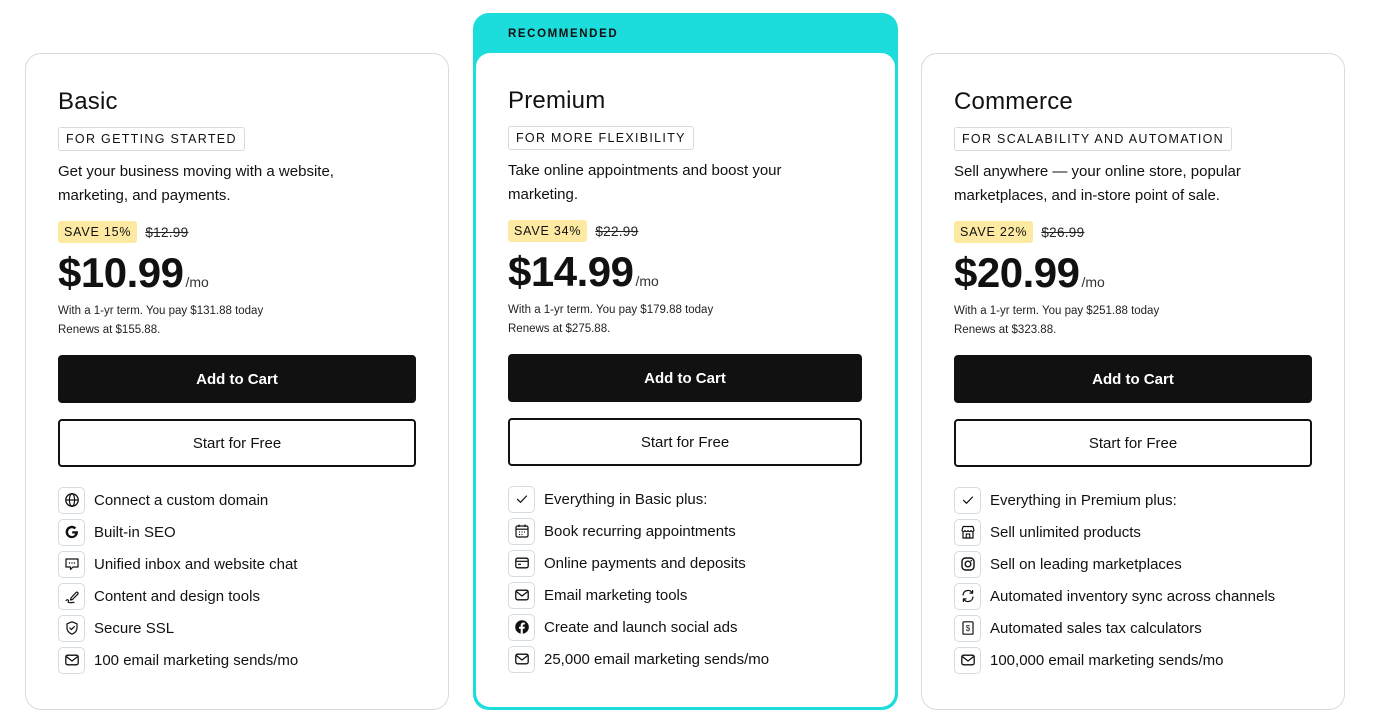 This screenshot has height=726, width=1374. I want to click on feature-item: Everything in Basic plus:, so click(638, 499).